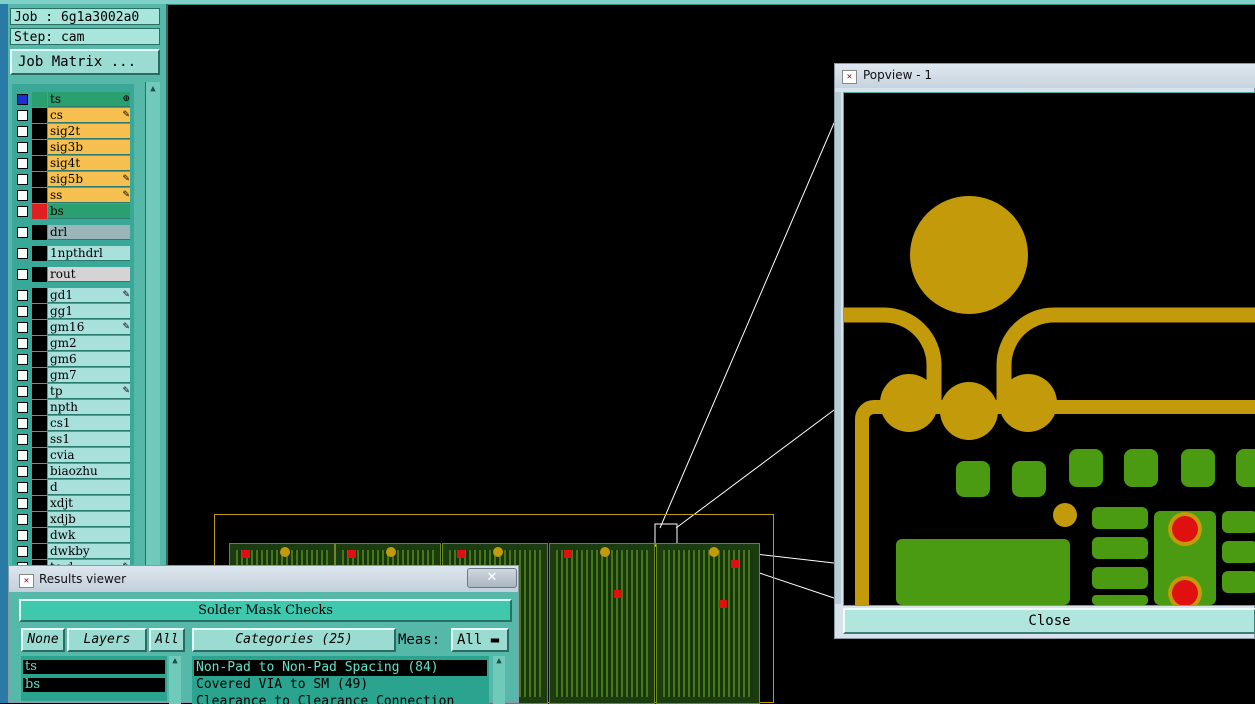 This screenshot has width=1255, height=704. Describe the element at coordinates (419, 640) in the screenshot. I see `meas-label: Meas:` at that location.